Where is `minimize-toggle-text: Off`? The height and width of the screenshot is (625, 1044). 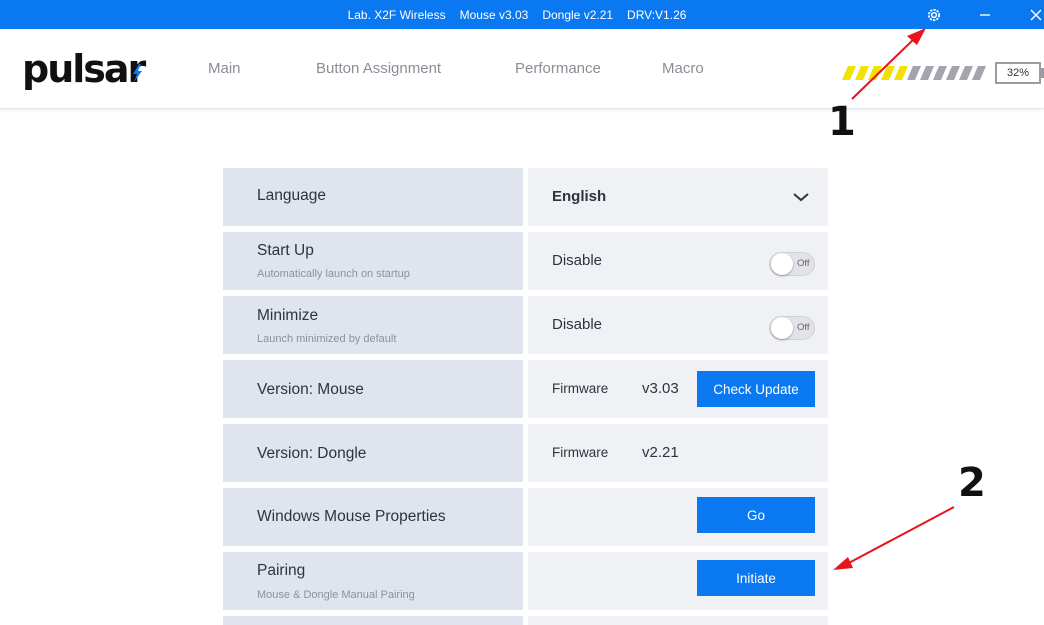
minimize-toggle-text: Off is located at coordinates (803, 327).